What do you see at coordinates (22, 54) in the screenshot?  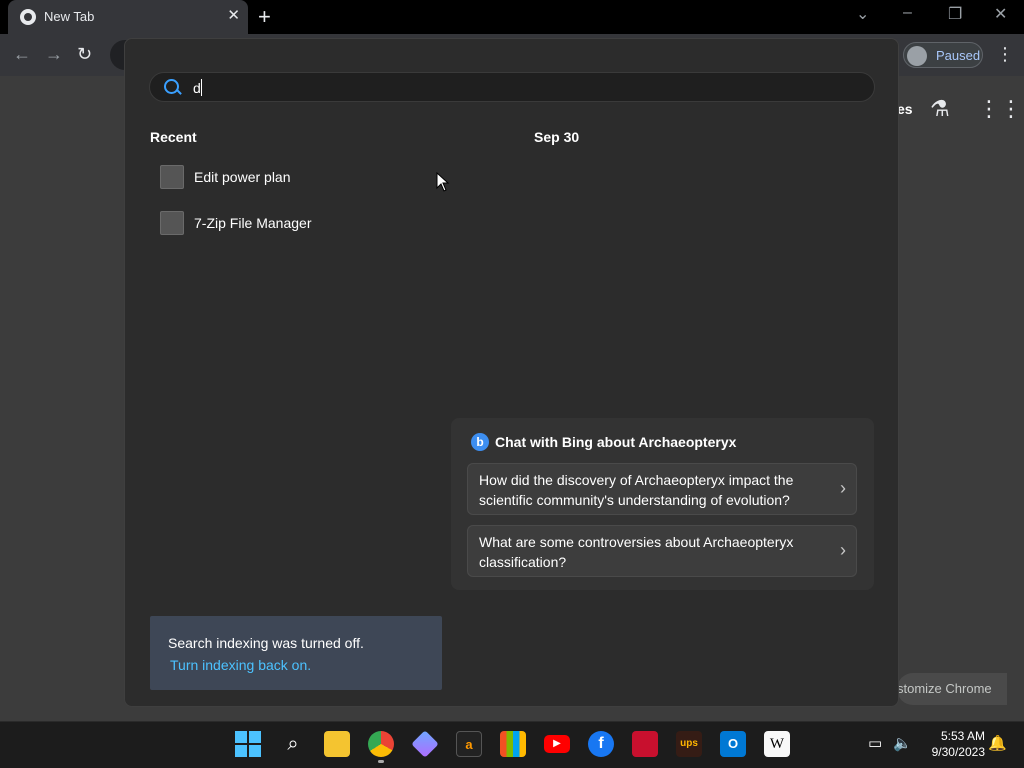 I see `back-icon: ←` at bounding box center [22, 54].